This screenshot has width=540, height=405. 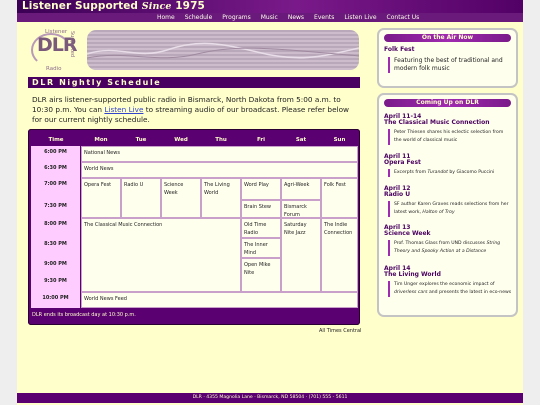 What do you see at coordinates (236, 17) in the screenshot?
I see `nav-programs: Programs` at bounding box center [236, 17].